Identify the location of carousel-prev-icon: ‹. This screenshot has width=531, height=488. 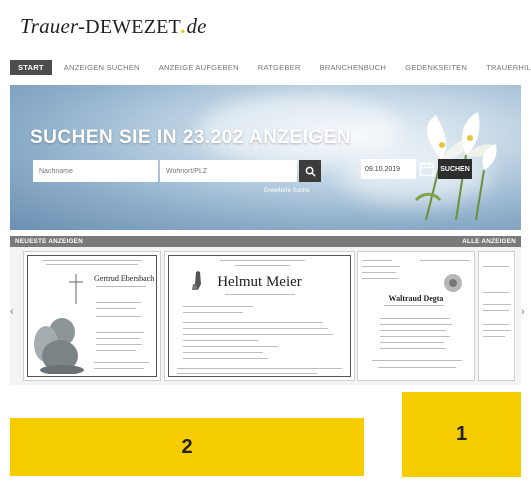
(12, 312).